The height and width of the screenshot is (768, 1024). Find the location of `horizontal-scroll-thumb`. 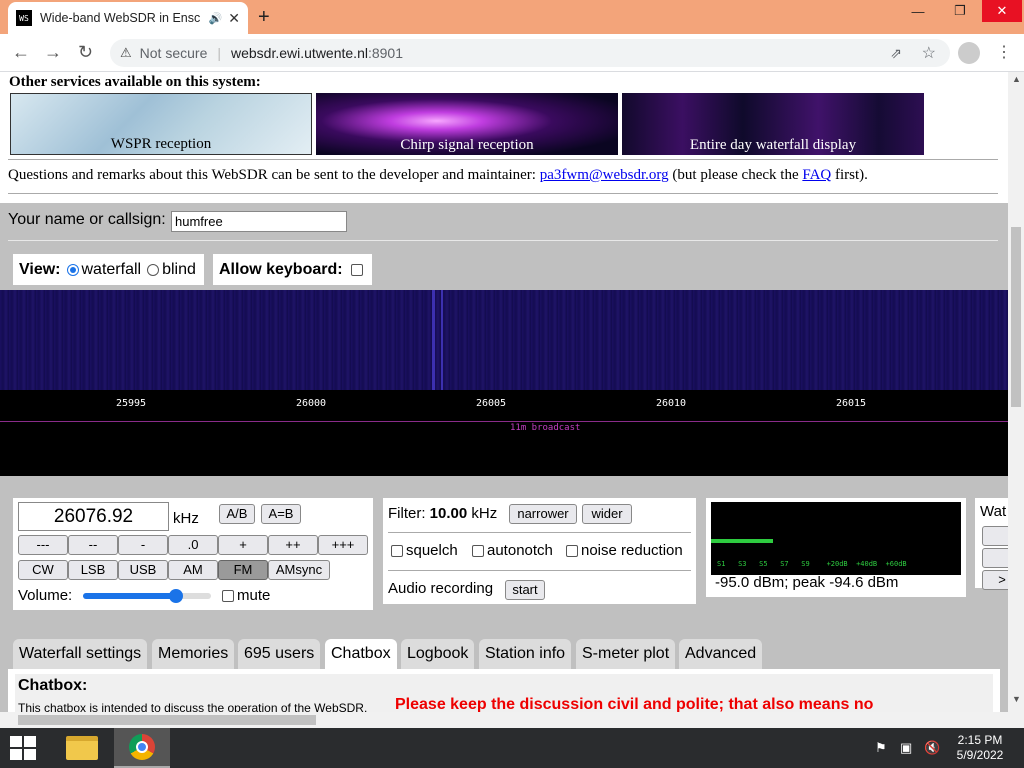

horizontal-scroll-thumb is located at coordinates (167, 720).